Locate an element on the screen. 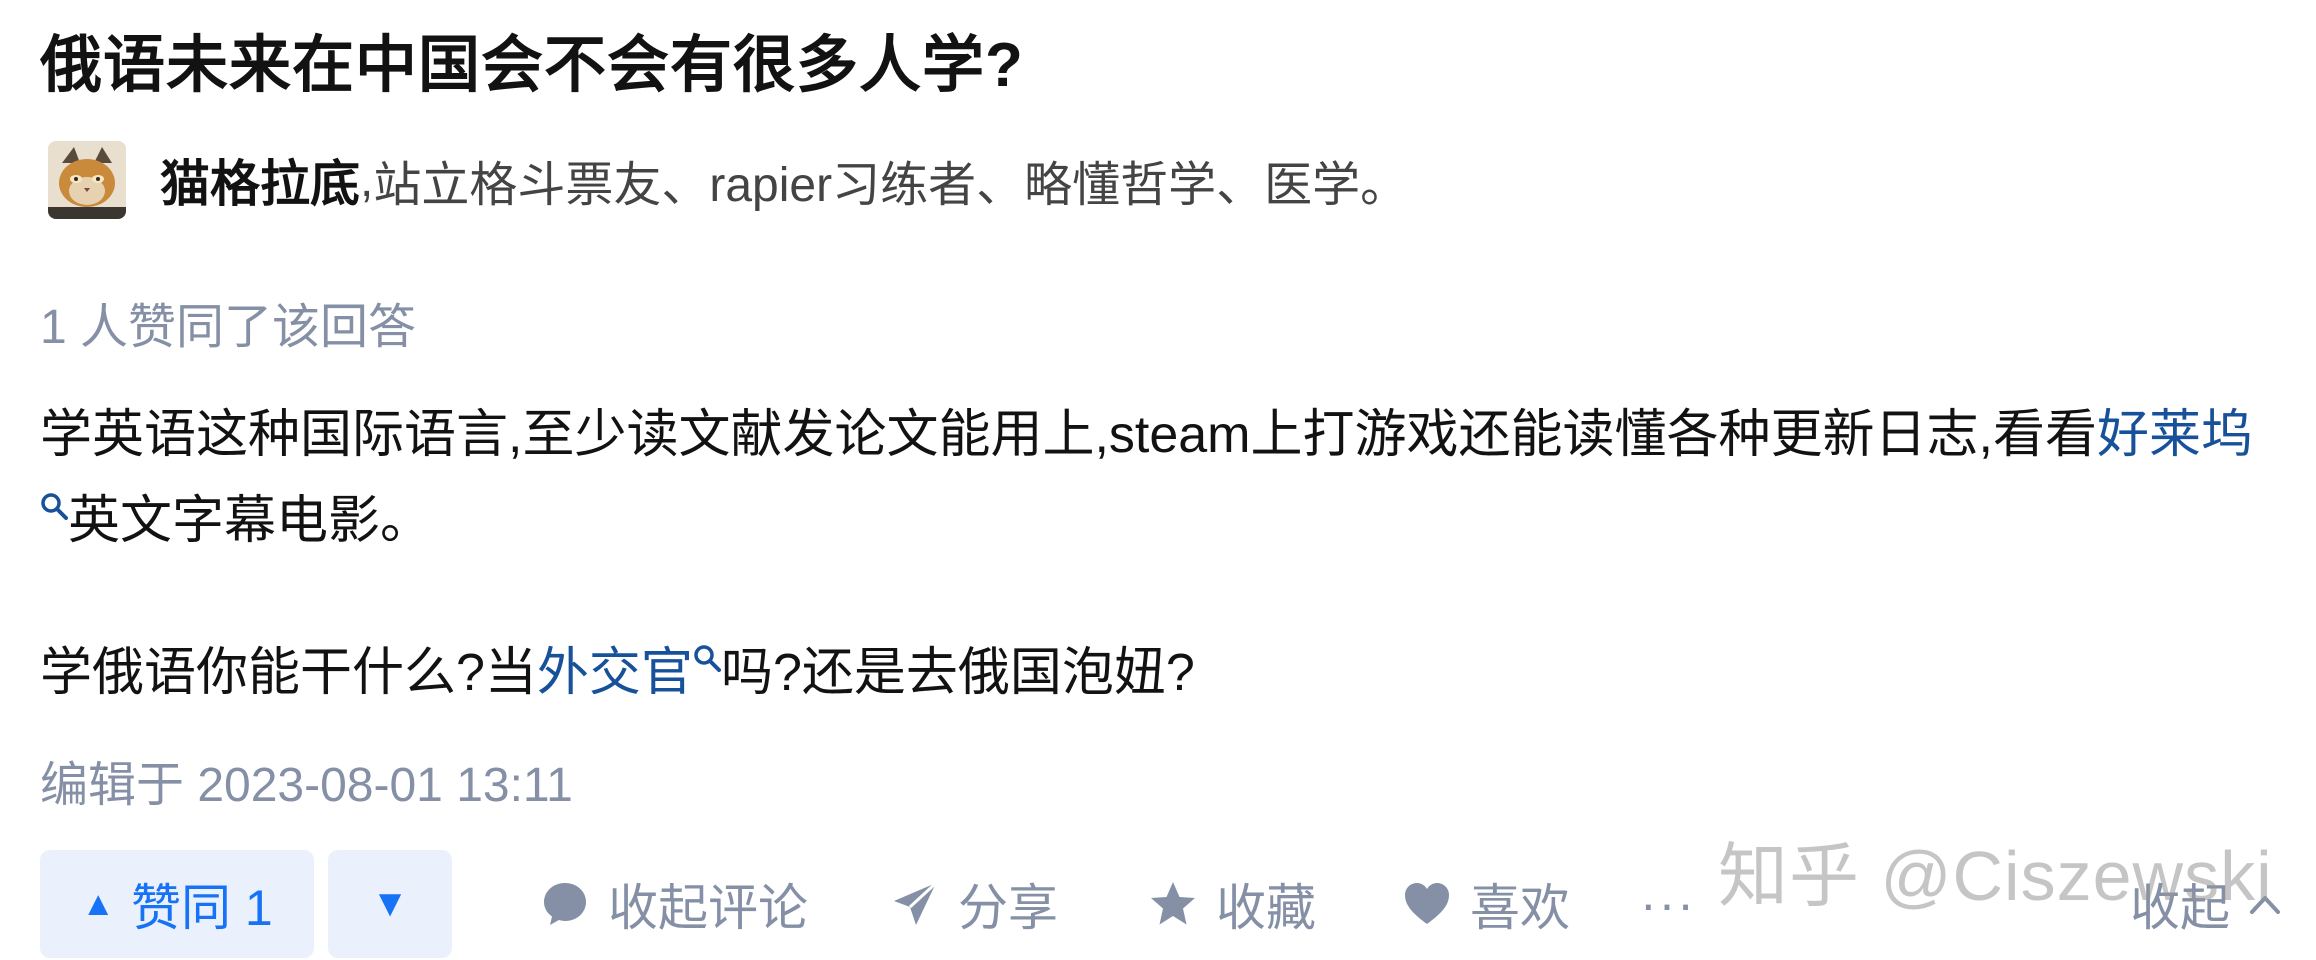 The height and width of the screenshot is (960, 2316). share-label: 分享 is located at coordinates (1008, 908).